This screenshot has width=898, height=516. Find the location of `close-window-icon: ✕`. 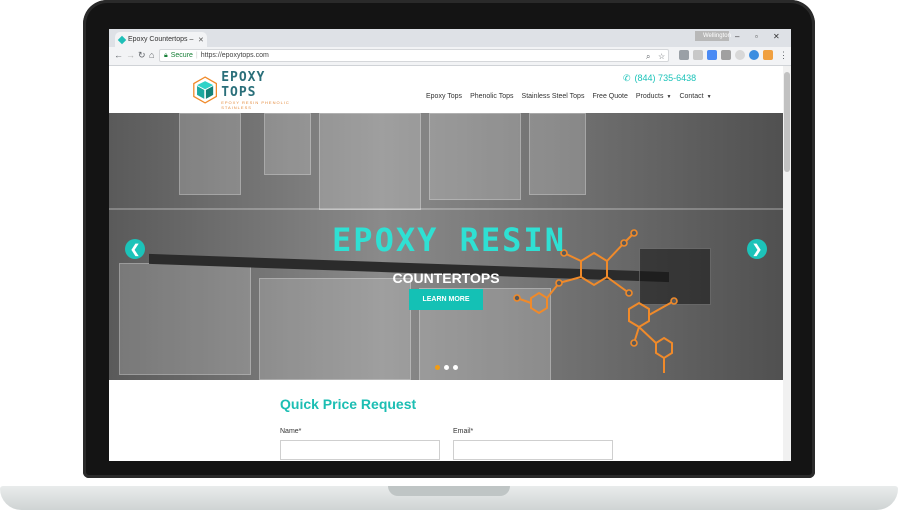

close-window-icon: ✕ is located at coordinates (776, 36).